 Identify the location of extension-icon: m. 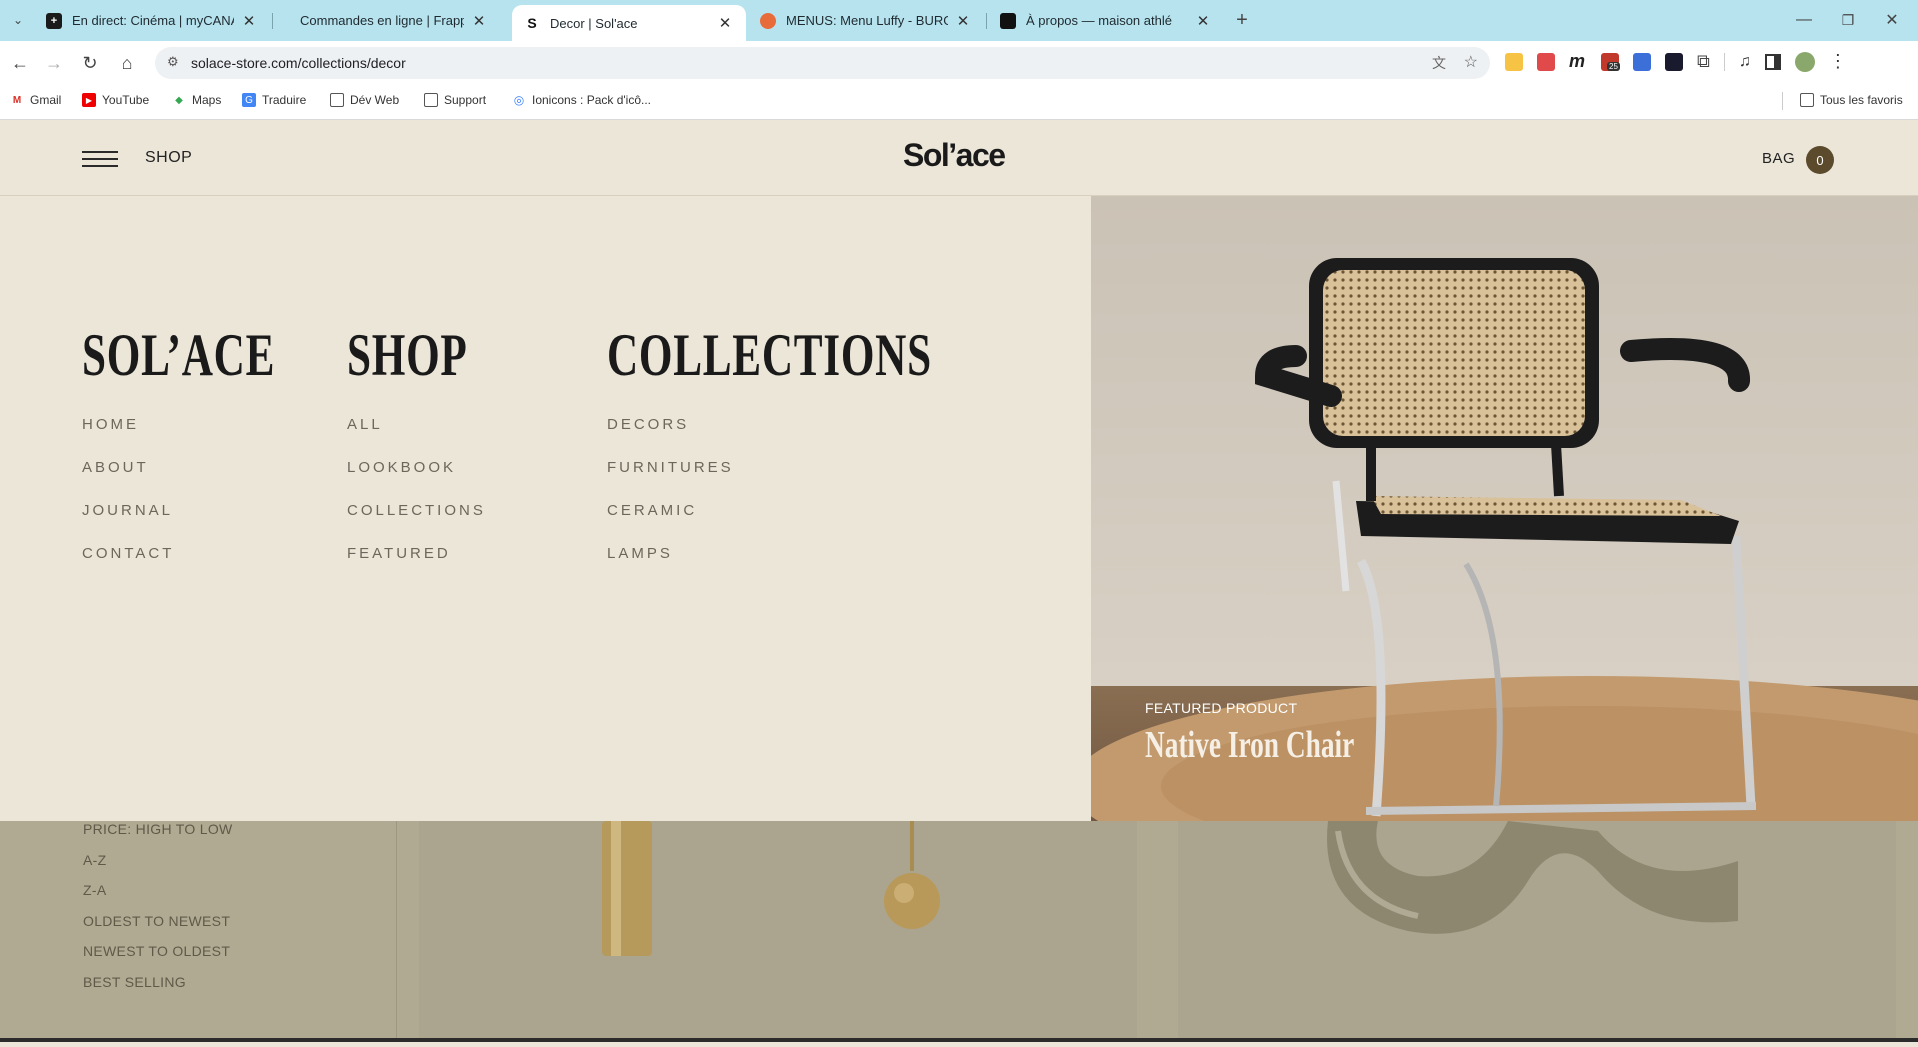
(1578, 61).